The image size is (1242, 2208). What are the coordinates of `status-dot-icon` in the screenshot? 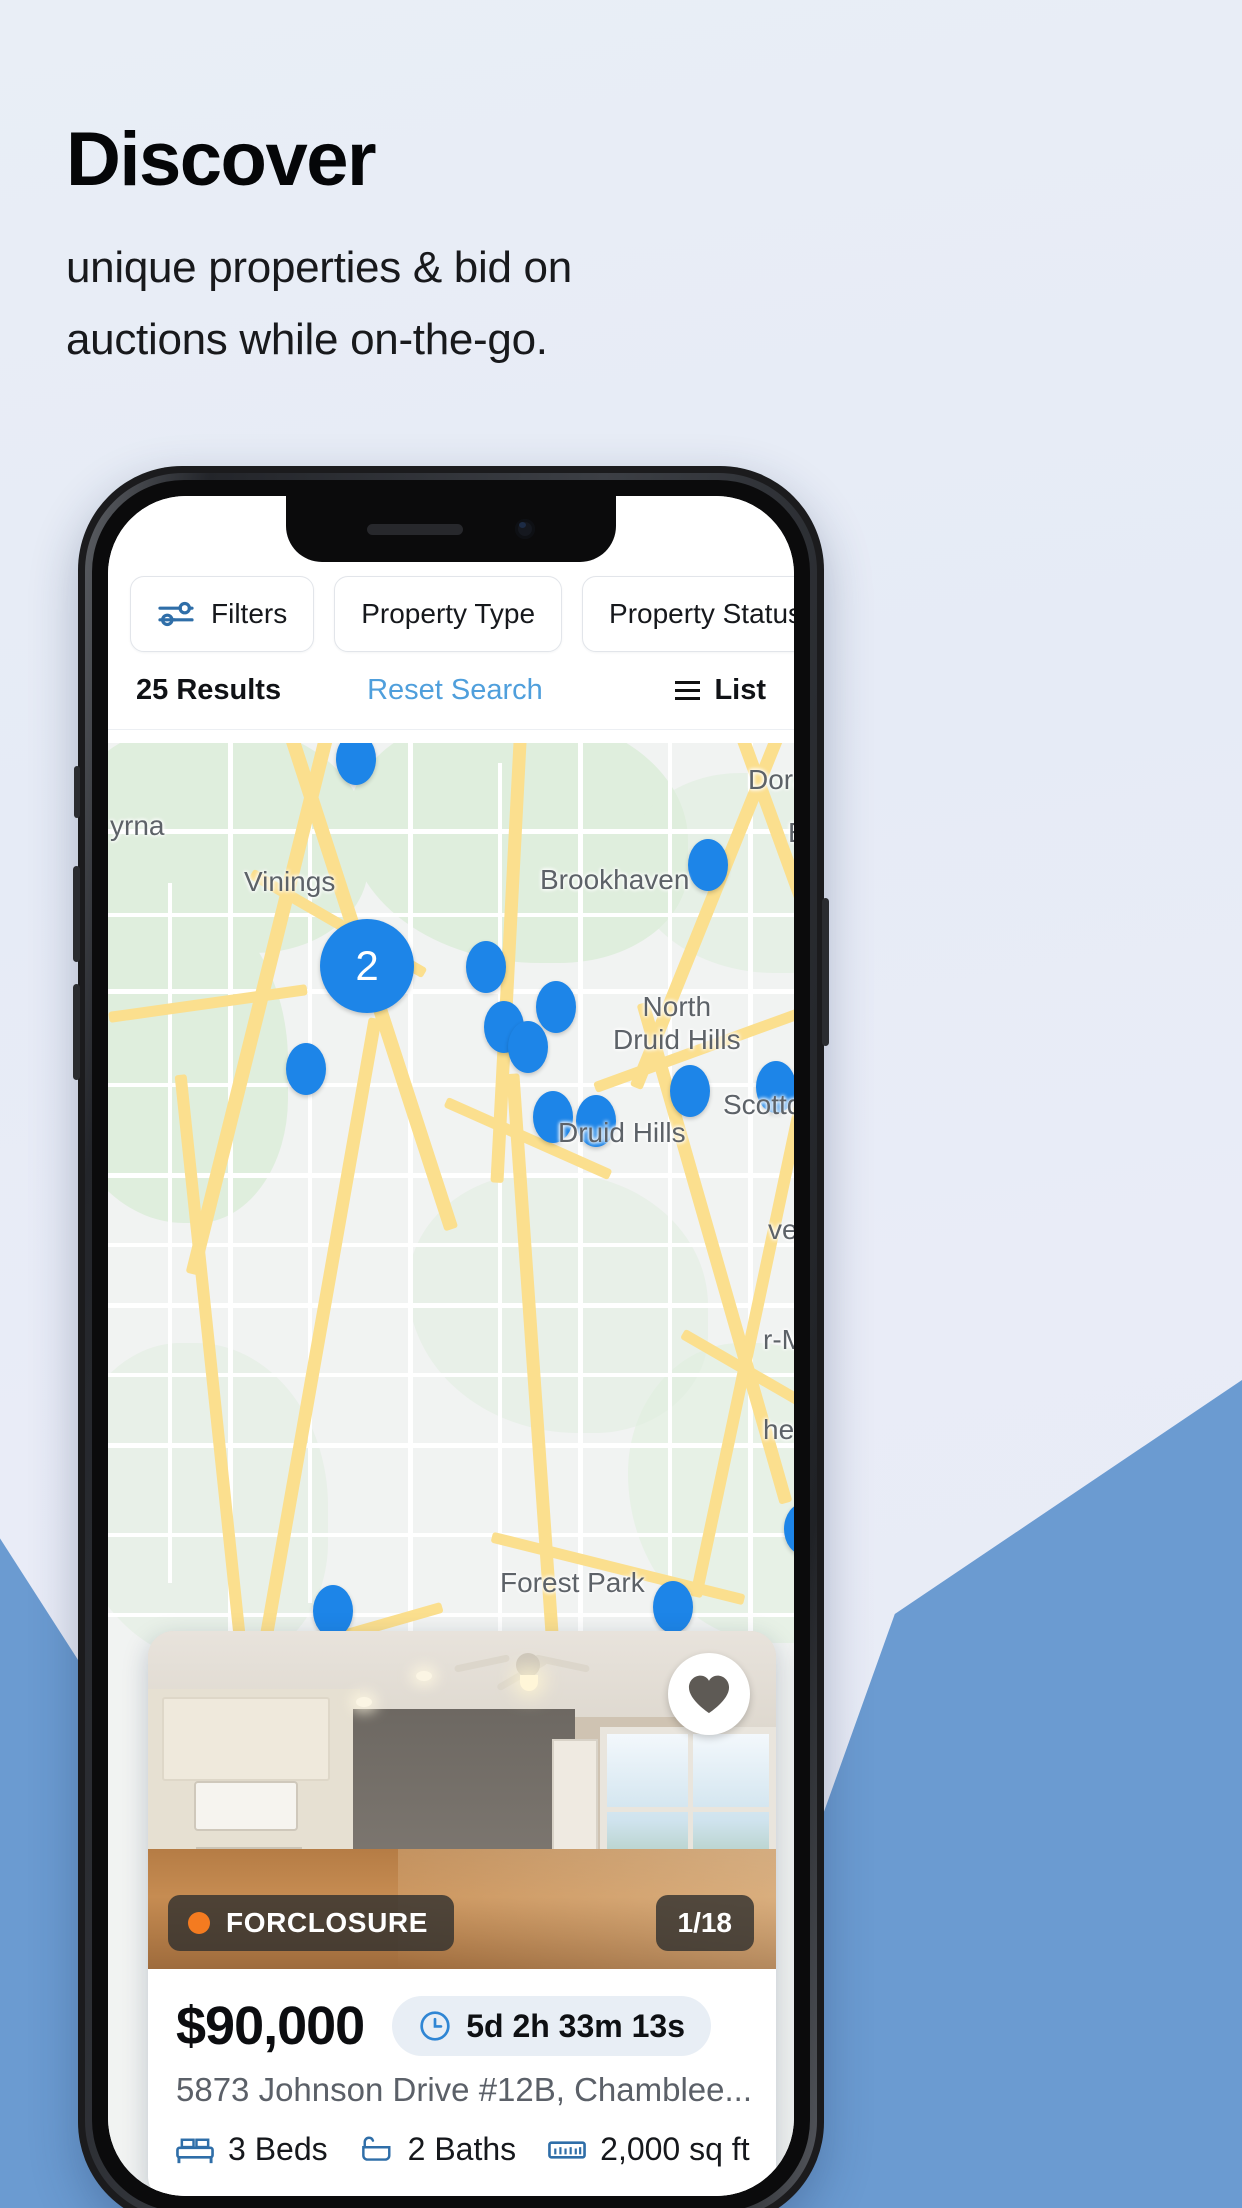 It's located at (199, 1923).